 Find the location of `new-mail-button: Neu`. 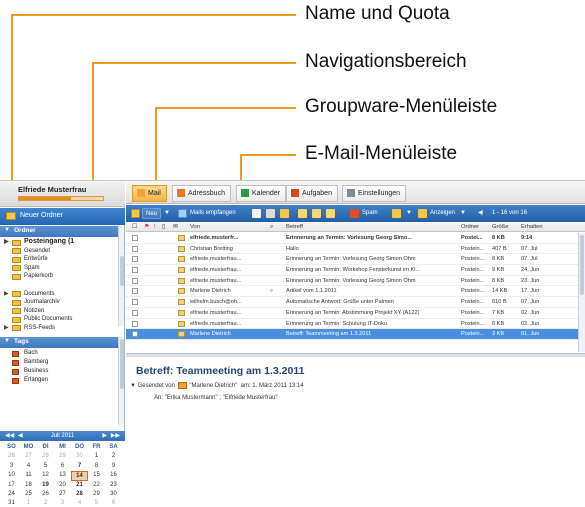

new-mail-button: Neu is located at coordinates (152, 213).